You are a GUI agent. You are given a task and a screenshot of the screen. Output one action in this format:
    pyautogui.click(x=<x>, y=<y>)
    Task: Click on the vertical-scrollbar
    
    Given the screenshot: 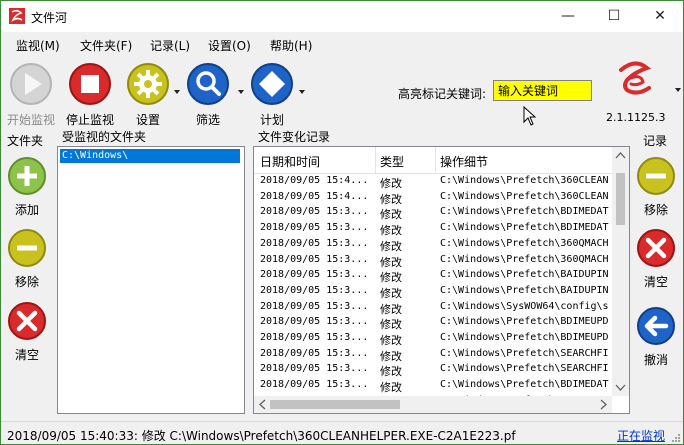 What is the action you would take?
    pyautogui.click(x=620, y=271)
    